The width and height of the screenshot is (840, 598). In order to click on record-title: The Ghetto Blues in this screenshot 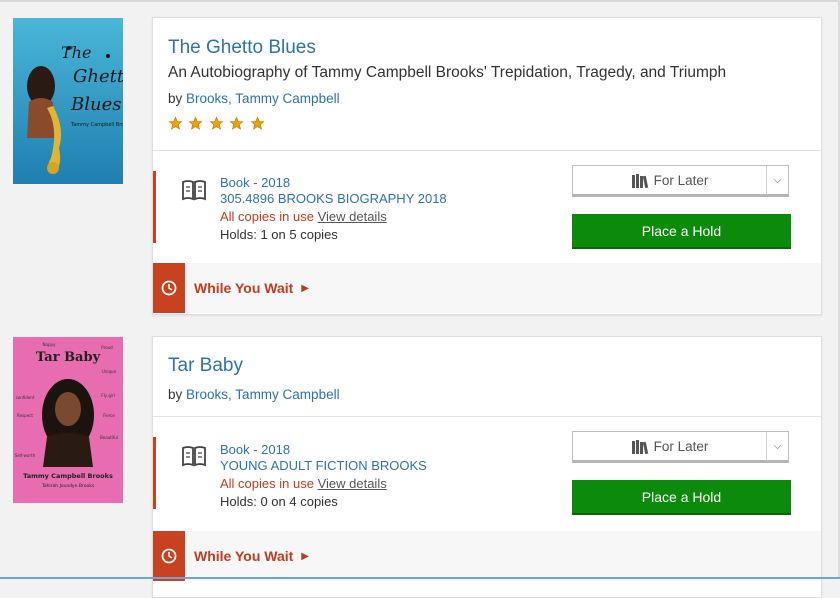, I will do `click(487, 48)`.